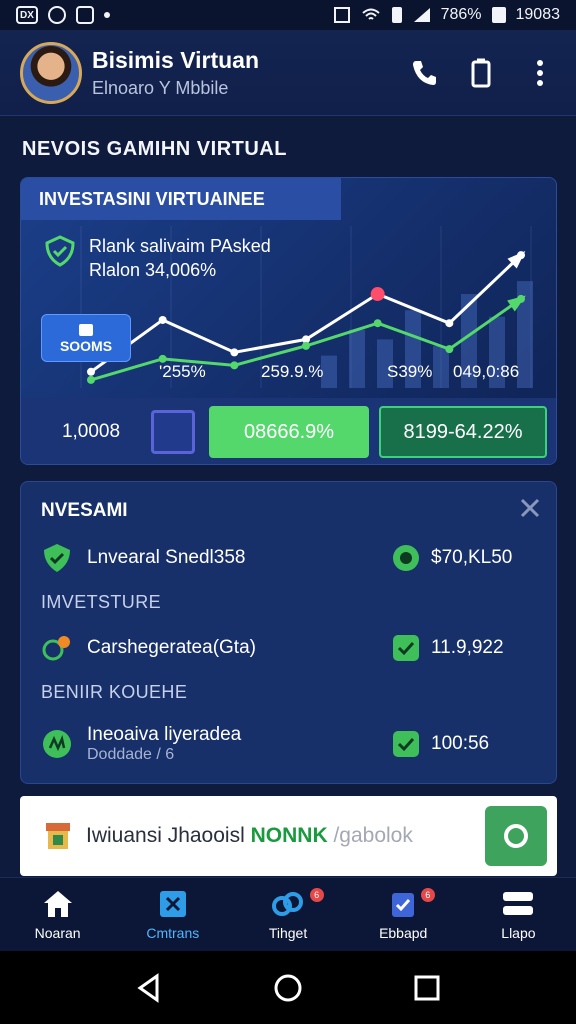 Image resolution: width=576 pixels, height=1024 pixels. I want to click on sim-badge-icon: DX, so click(27, 15).